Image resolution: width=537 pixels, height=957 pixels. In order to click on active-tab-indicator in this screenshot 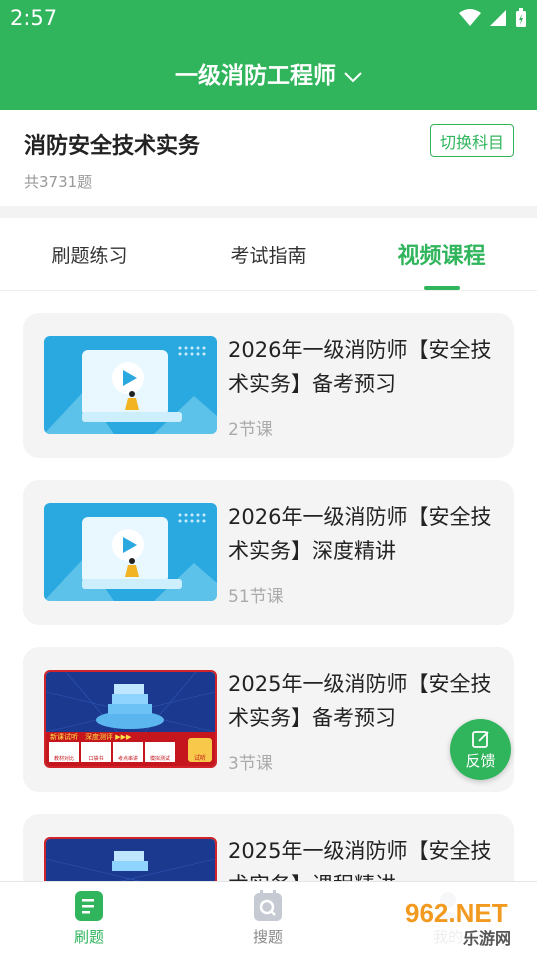, I will do `click(442, 288)`.